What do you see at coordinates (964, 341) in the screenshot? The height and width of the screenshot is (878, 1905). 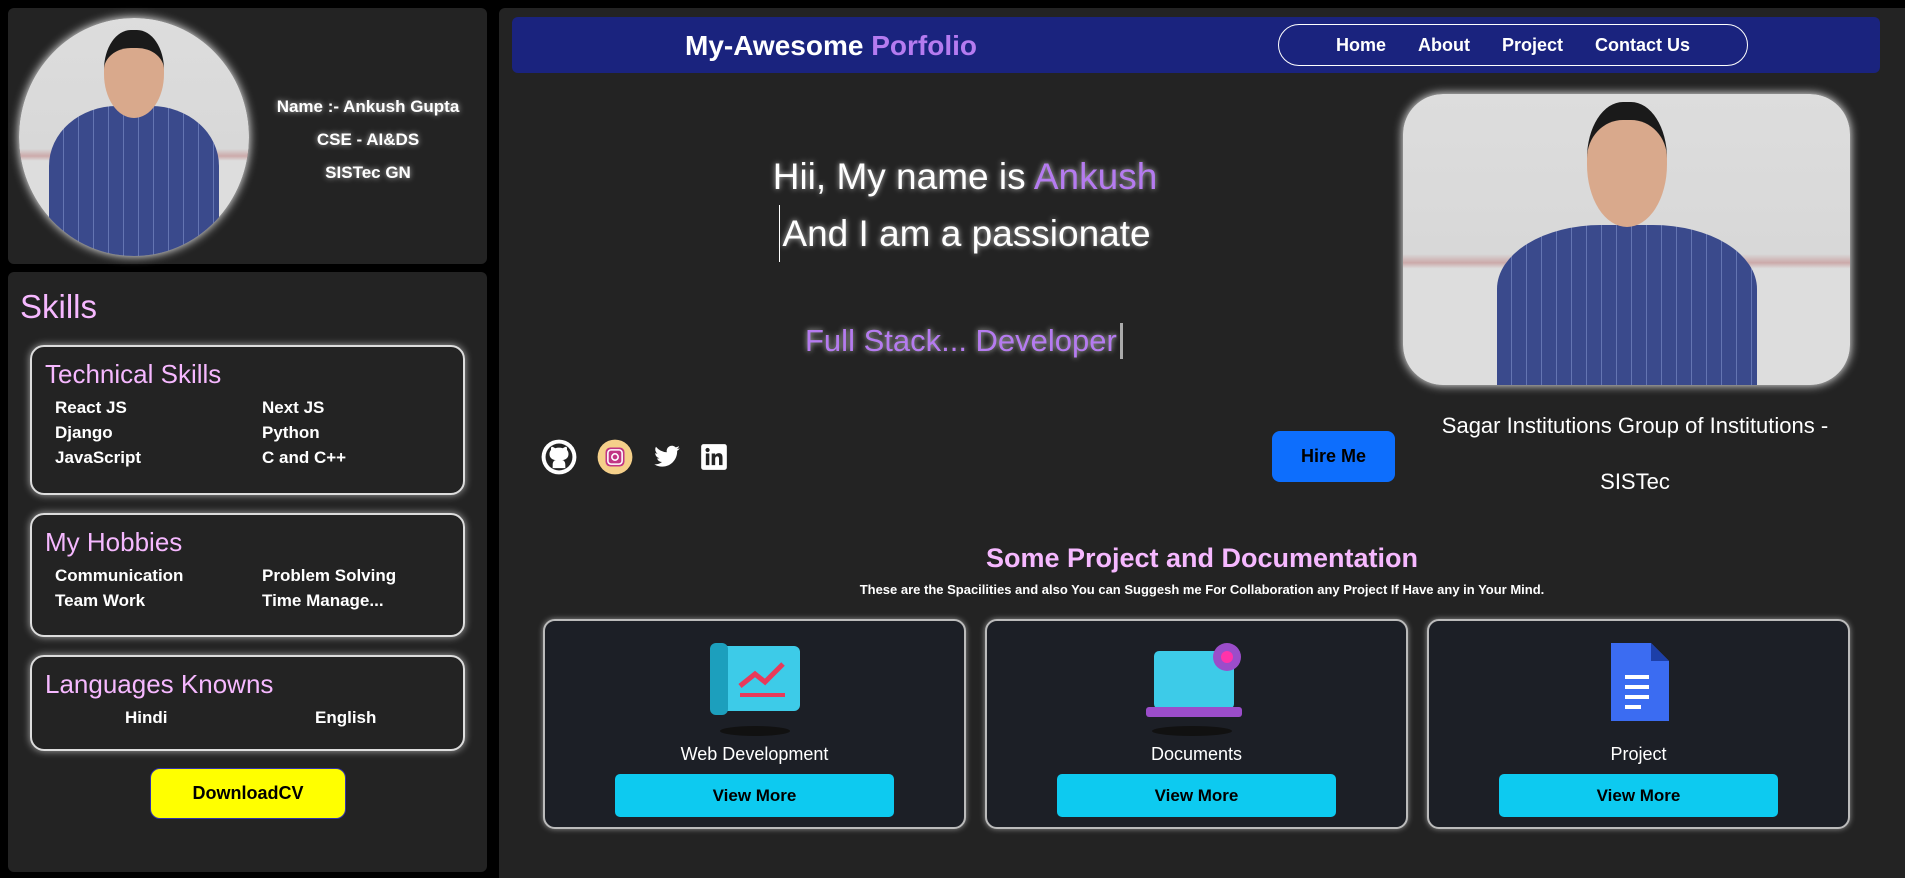 I see `typed-role: Full Stack... Developer` at bounding box center [964, 341].